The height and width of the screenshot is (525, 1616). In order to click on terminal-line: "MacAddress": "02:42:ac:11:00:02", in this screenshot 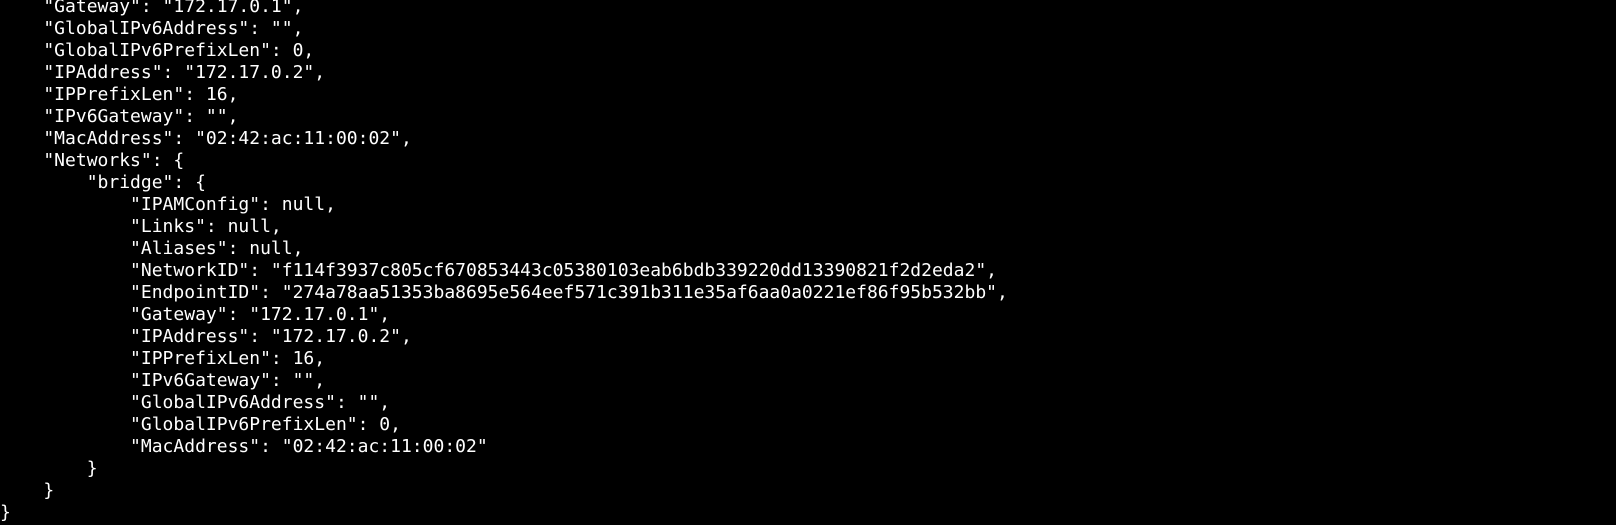, I will do `click(206, 138)`.